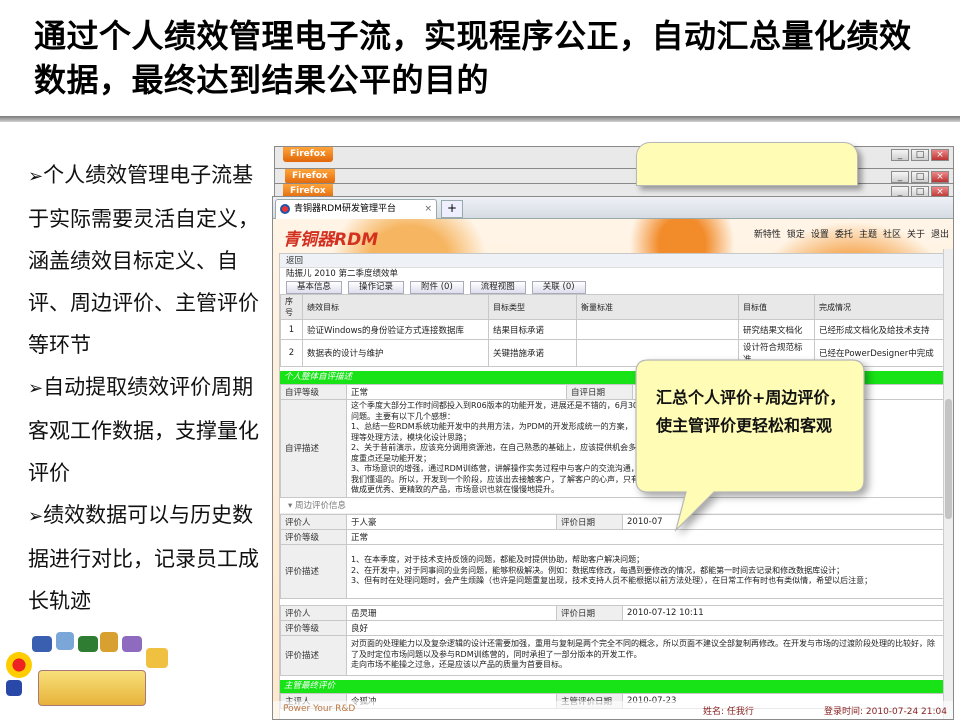 The image size is (960, 720). What do you see at coordinates (342, 274) in the screenshot?
I see `form-title: 陆振儿 2010 第二季度绩效单` at bounding box center [342, 274].